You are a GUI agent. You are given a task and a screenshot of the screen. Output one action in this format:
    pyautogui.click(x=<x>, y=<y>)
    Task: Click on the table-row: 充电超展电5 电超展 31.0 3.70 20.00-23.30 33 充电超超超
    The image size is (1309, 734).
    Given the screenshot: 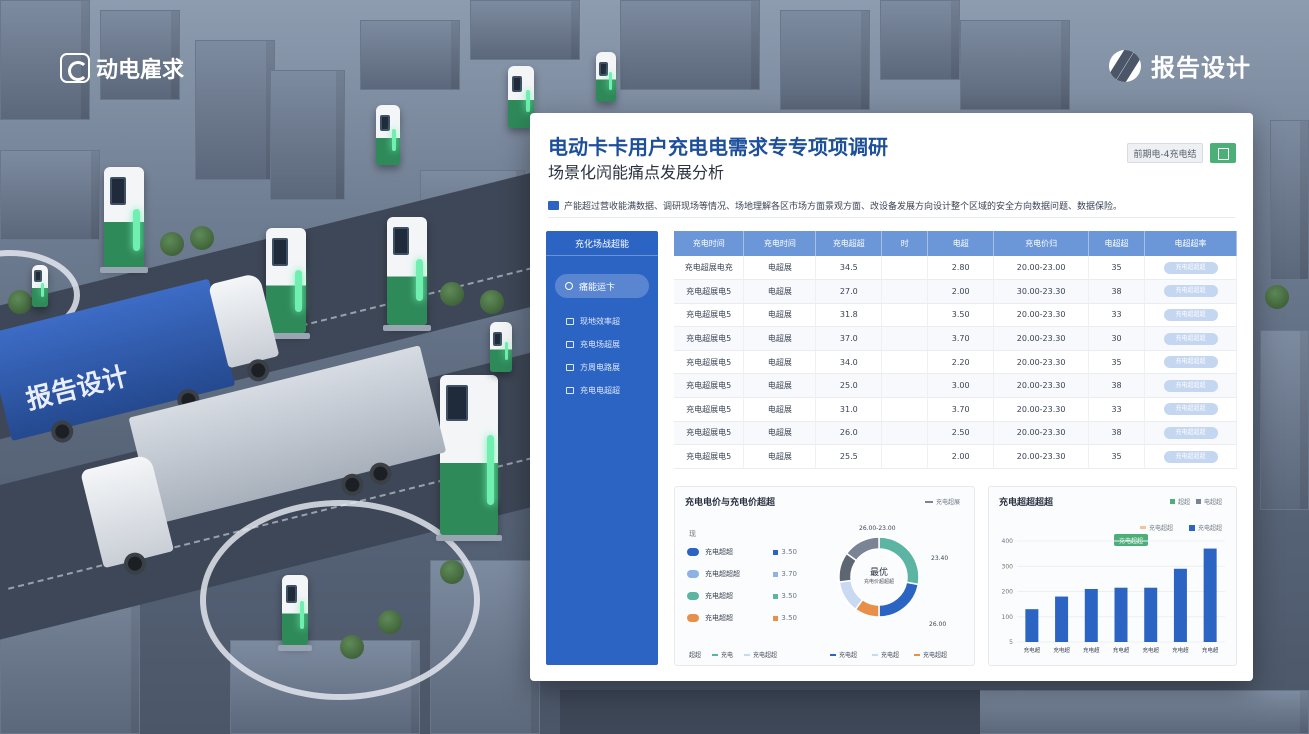 What is the action you would take?
    pyautogui.click(x=955, y=409)
    